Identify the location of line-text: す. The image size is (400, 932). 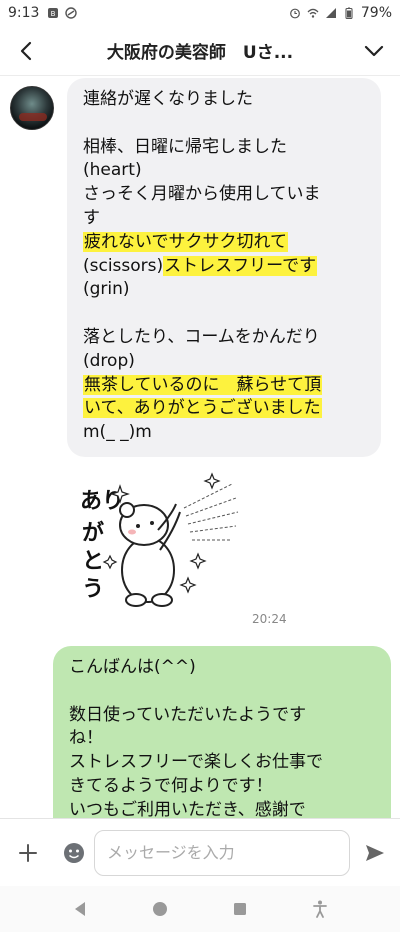
(91, 217).